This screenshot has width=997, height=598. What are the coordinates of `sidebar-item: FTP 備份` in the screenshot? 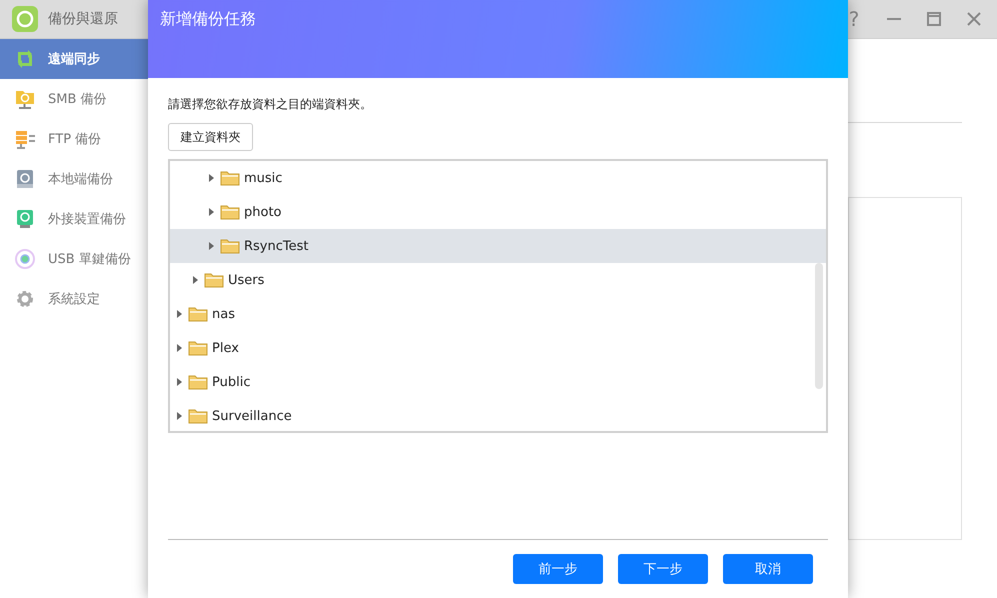 It's located at (74, 139).